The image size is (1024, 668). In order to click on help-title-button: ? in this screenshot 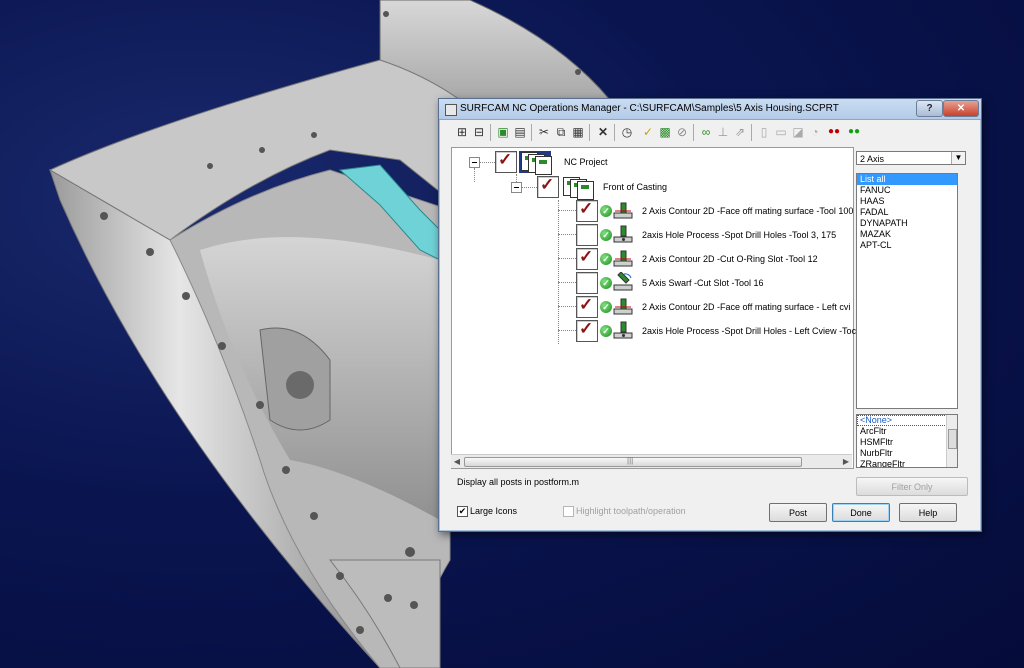, I will do `click(929, 108)`.